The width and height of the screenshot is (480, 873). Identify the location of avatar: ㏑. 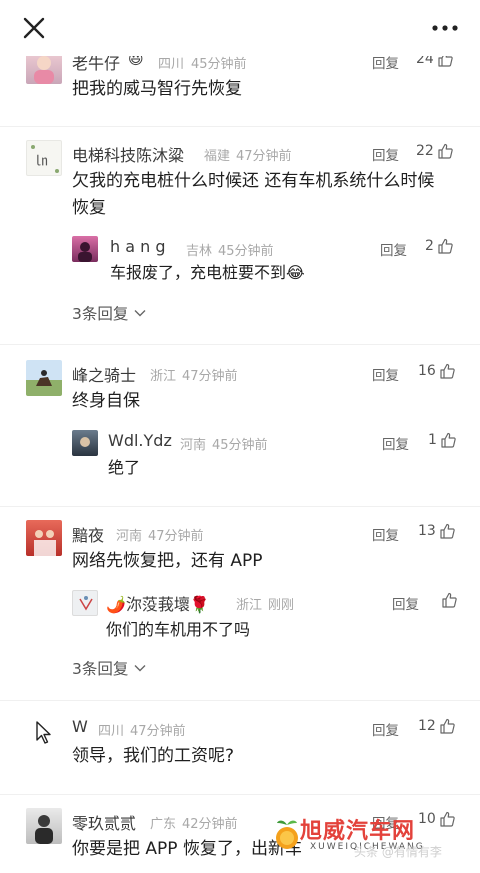
(44, 158).